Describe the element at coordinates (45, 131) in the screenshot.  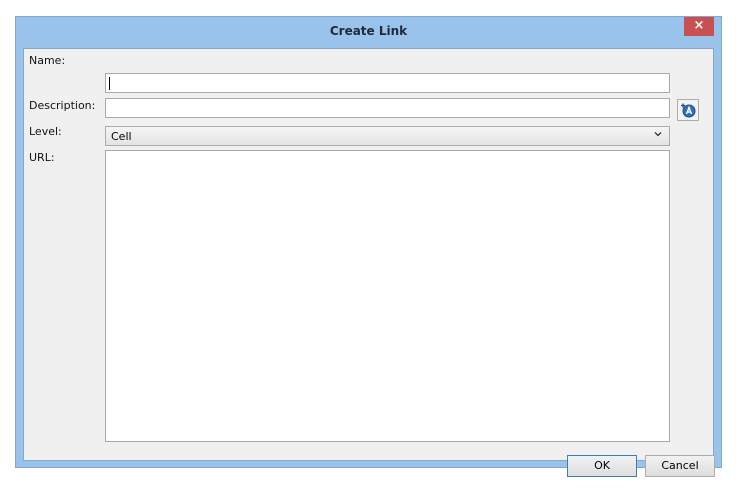
I see `level-label: Level:` at that location.